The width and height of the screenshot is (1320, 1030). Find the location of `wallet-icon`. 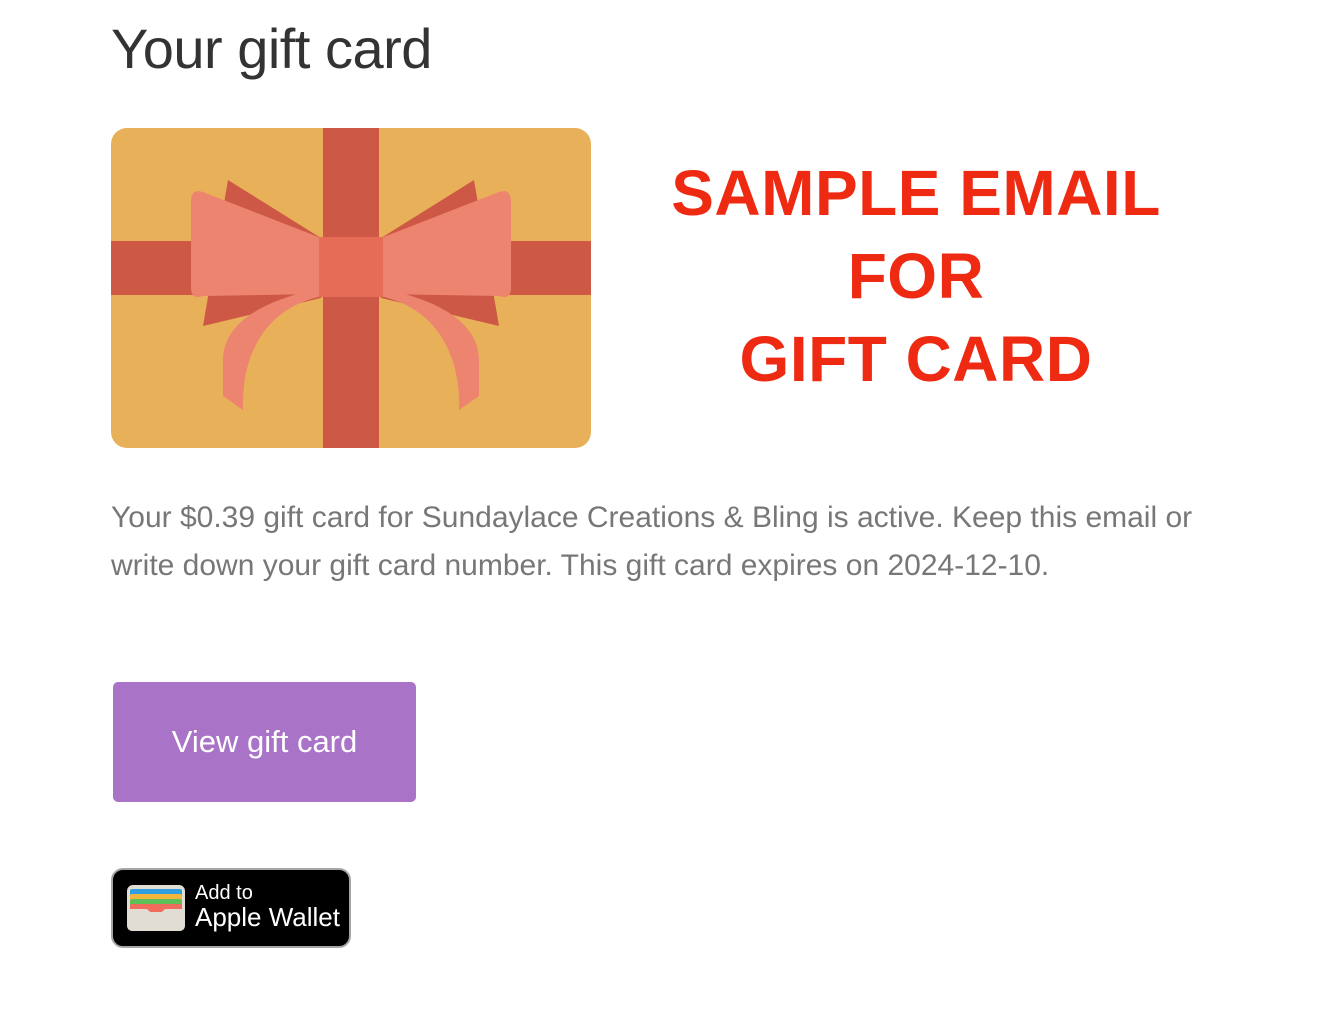

wallet-icon is located at coordinates (156, 908).